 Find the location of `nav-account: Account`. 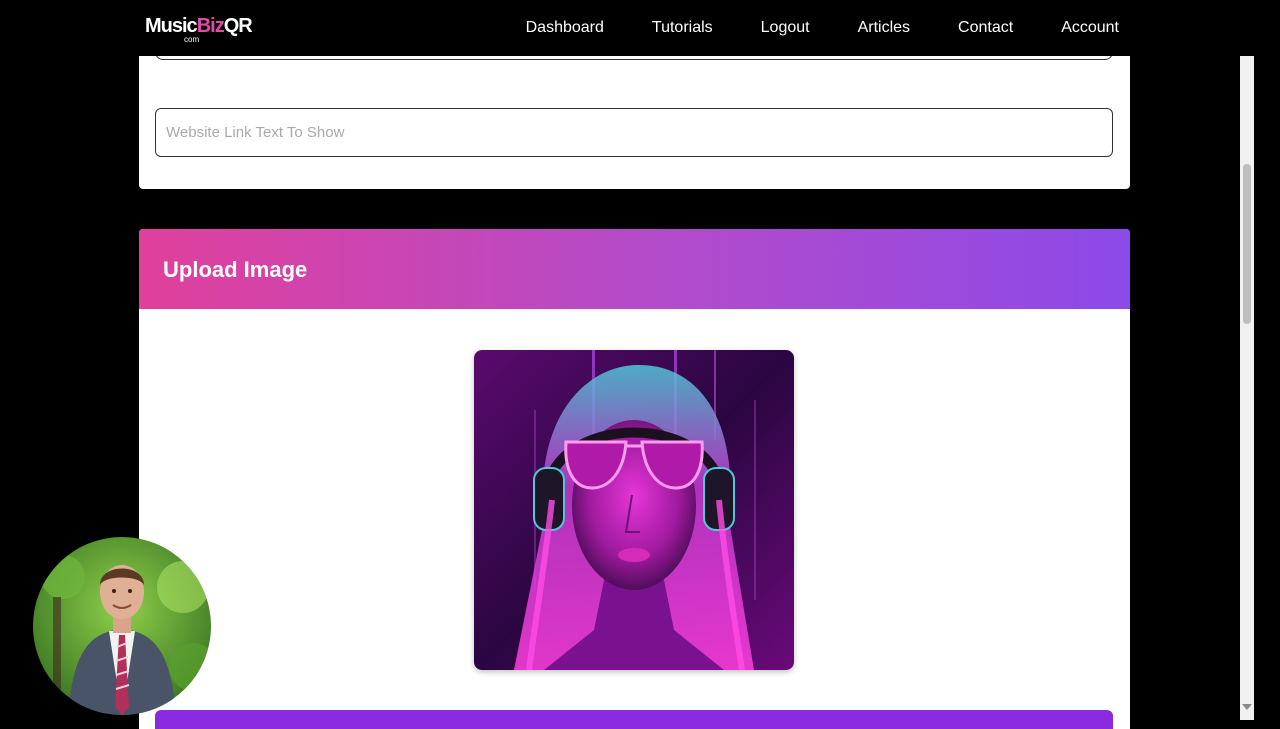

nav-account: Account is located at coordinates (1090, 28).